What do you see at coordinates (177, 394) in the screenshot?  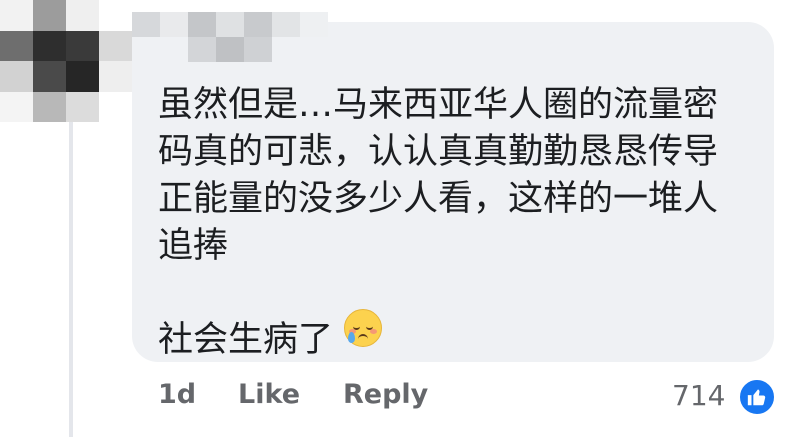 I see `timestamp: 1d` at bounding box center [177, 394].